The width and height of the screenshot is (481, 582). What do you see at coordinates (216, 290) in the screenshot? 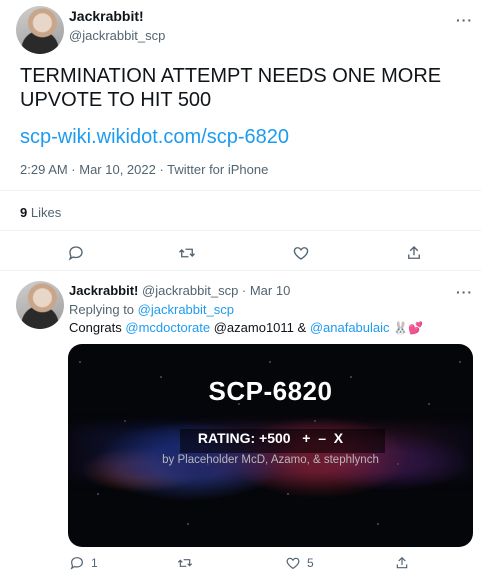
I see `reply-author-handle-date: @jackrabbit_scp · Mar 10` at bounding box center [216, 290].